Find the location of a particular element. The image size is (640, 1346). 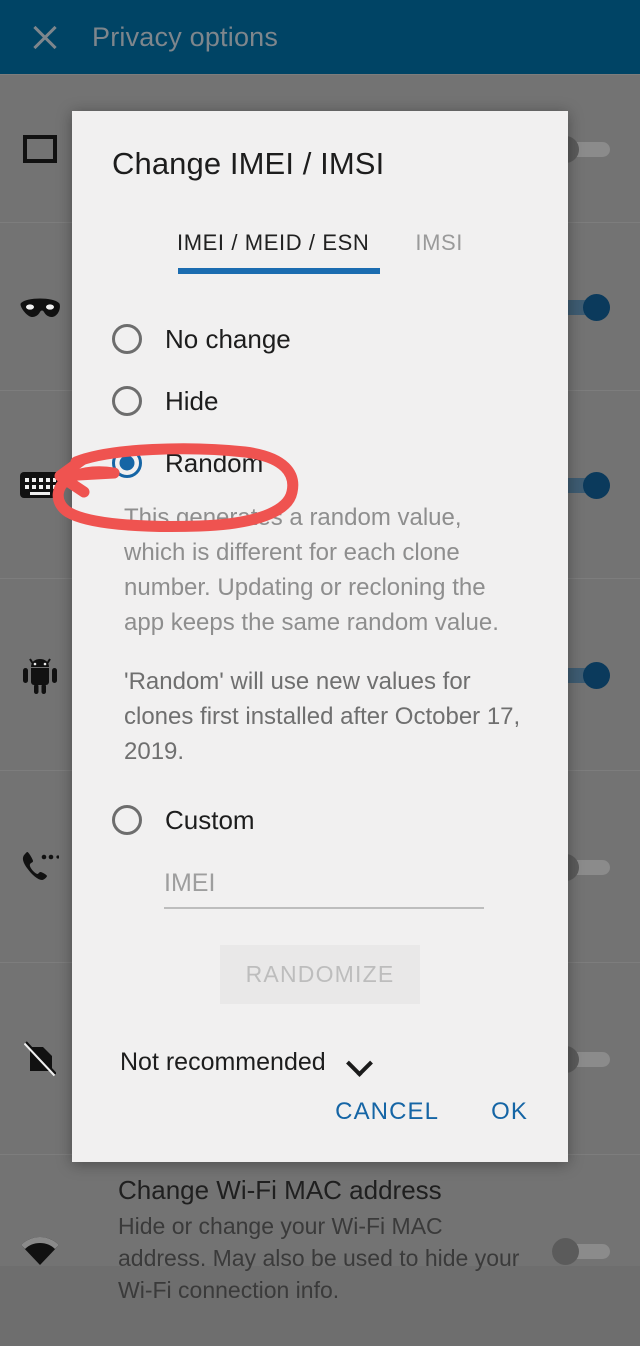

rectangle-icon is located at coordinates (40, 149).